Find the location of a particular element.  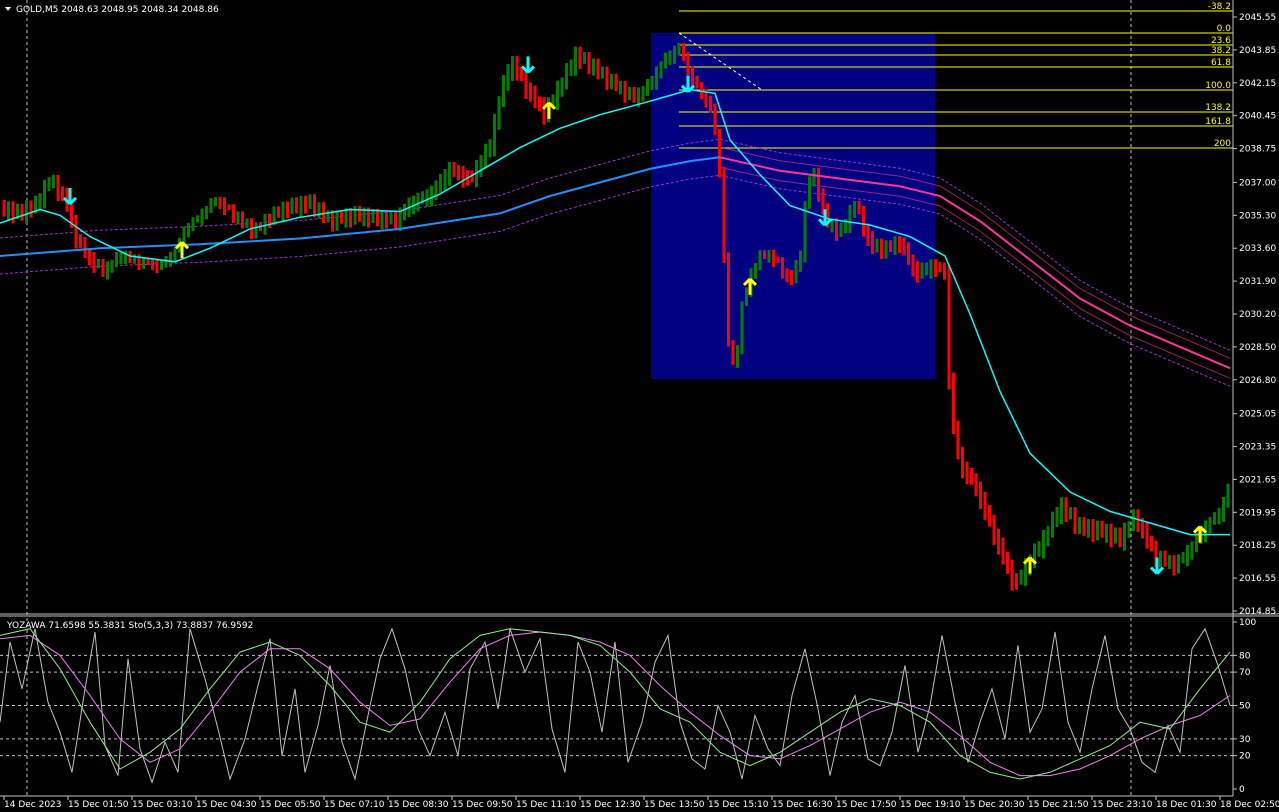

fib-level-label: 61.8 is located at coordinates (1221, 63).